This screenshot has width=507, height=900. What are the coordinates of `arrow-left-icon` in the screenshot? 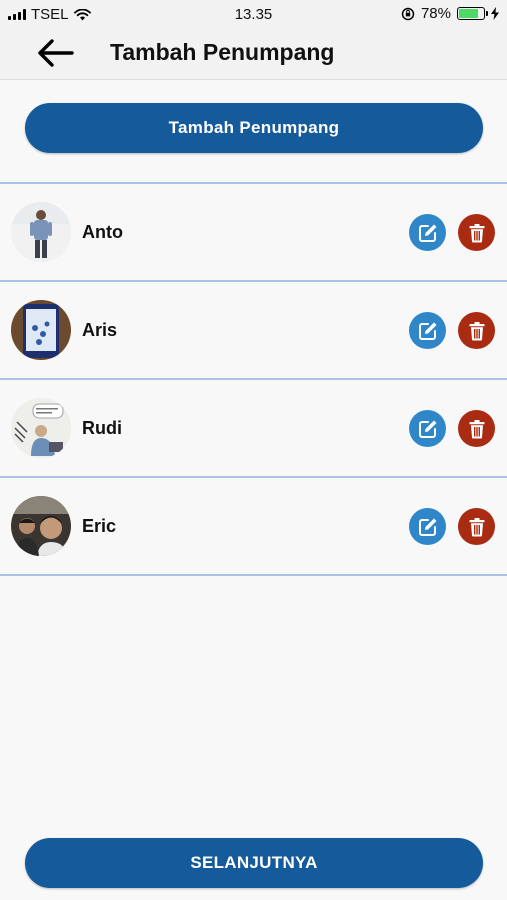 It's located at (56, 53).